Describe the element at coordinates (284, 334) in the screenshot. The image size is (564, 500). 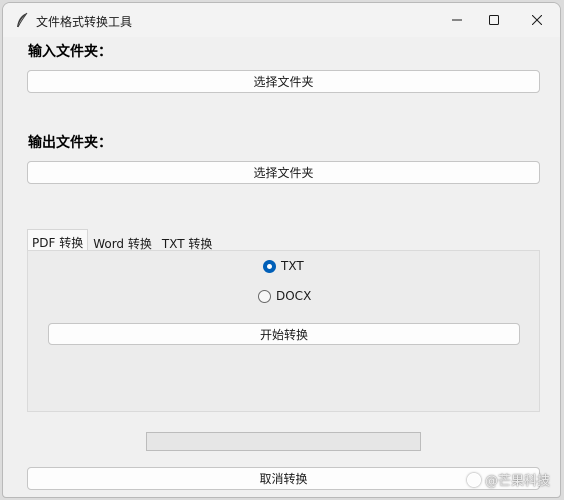
I see `start-conversion-button: 开始转换` at that location.